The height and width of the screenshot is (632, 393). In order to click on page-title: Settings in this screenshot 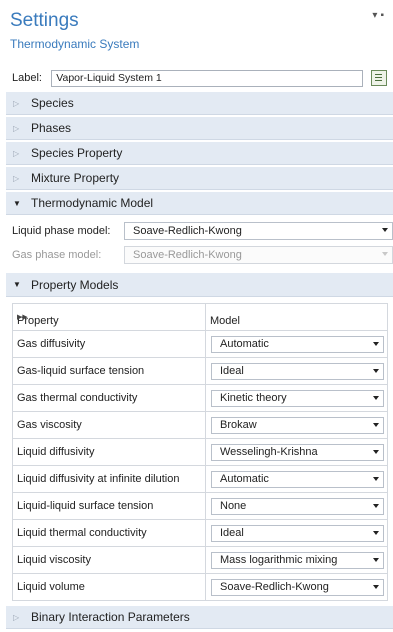, I will do `click(44, 20)`.